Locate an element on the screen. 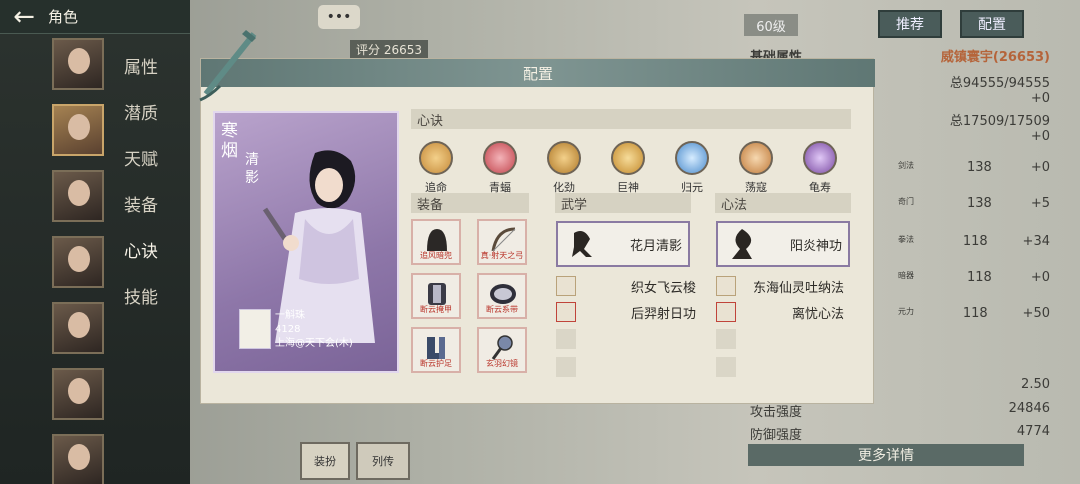  xinfa-main-slot: 阳炎神功 is located at coordinates (783, 244).